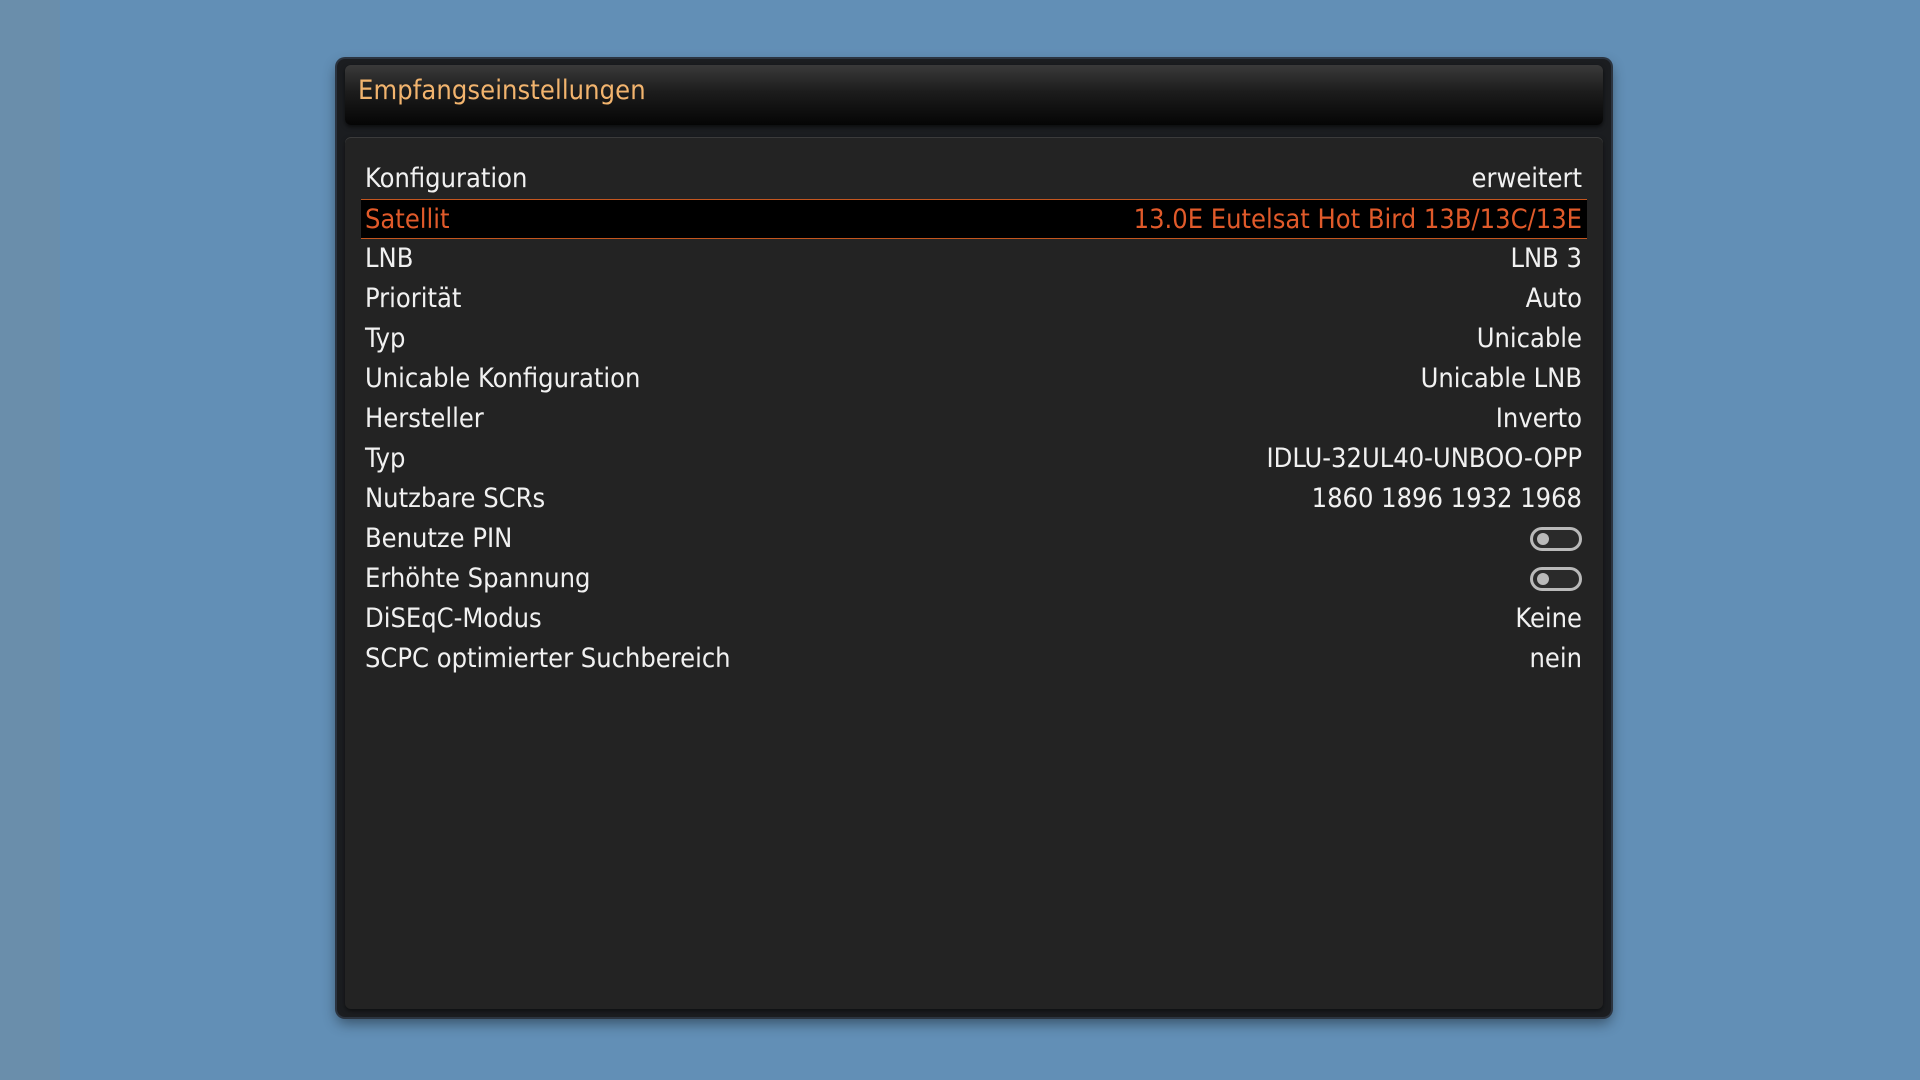 This screenshot has height=1080, width=1920. I want to click on setting-value: 13.0E Eutelsat Hot Bird 13B/13C/13E, so click(1357, 219).